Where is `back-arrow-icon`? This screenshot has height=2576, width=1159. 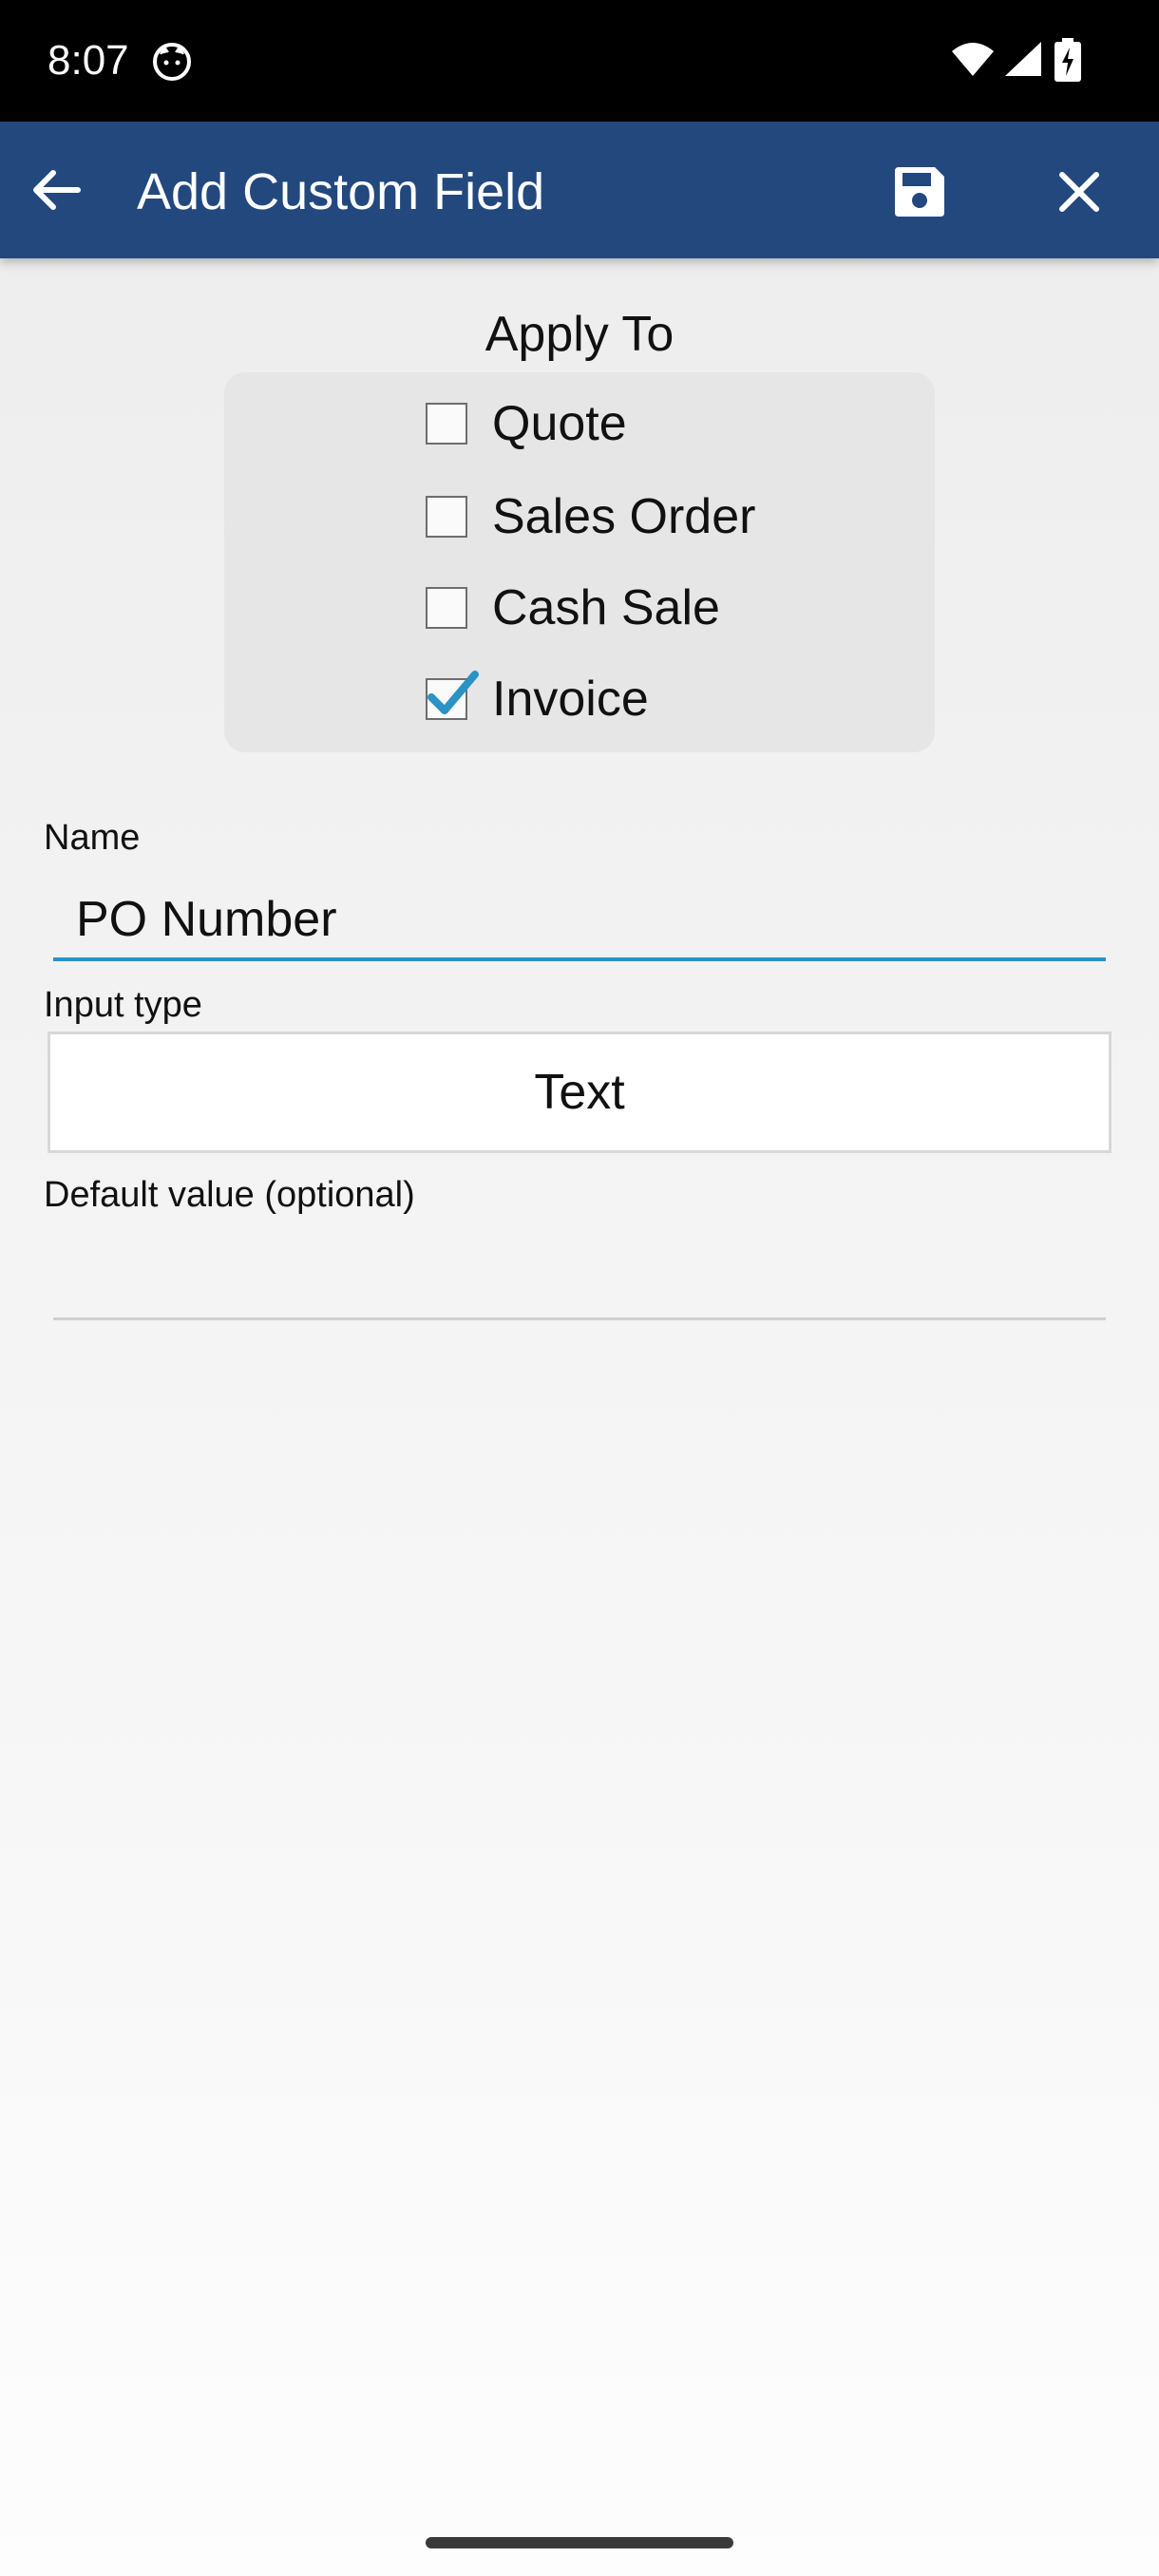
back-arrow-icon is located at coordinates (57, 190).